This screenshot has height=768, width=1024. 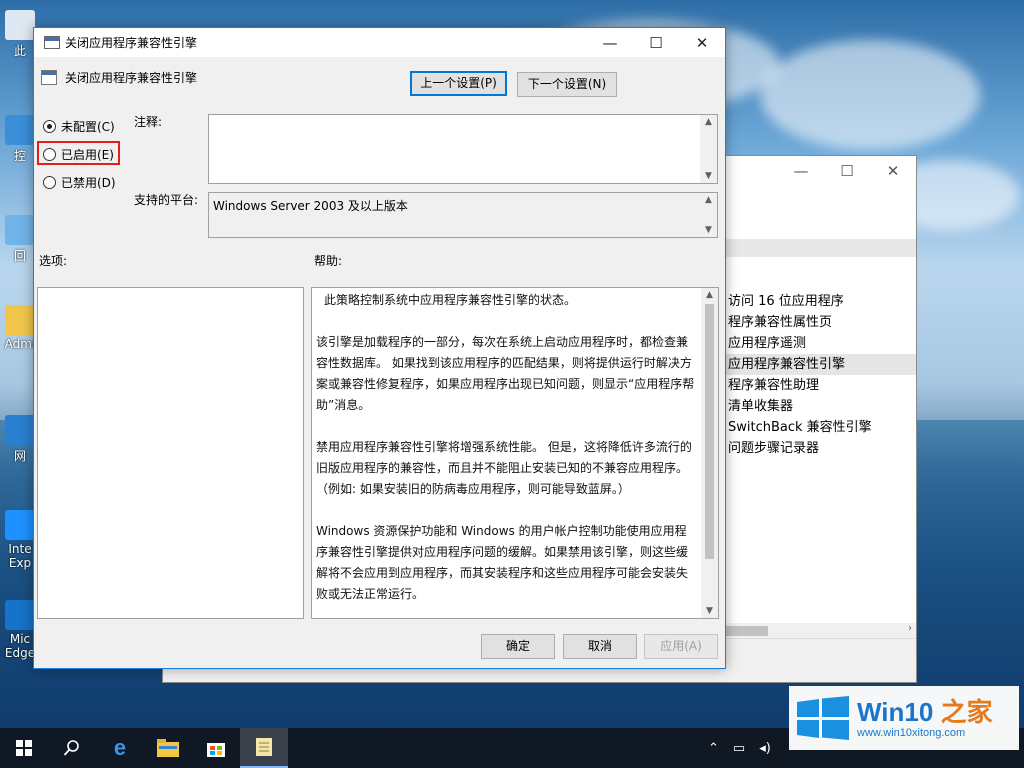 I want to click on list-item: 应用程序遥测, so click(x=821, y=343).